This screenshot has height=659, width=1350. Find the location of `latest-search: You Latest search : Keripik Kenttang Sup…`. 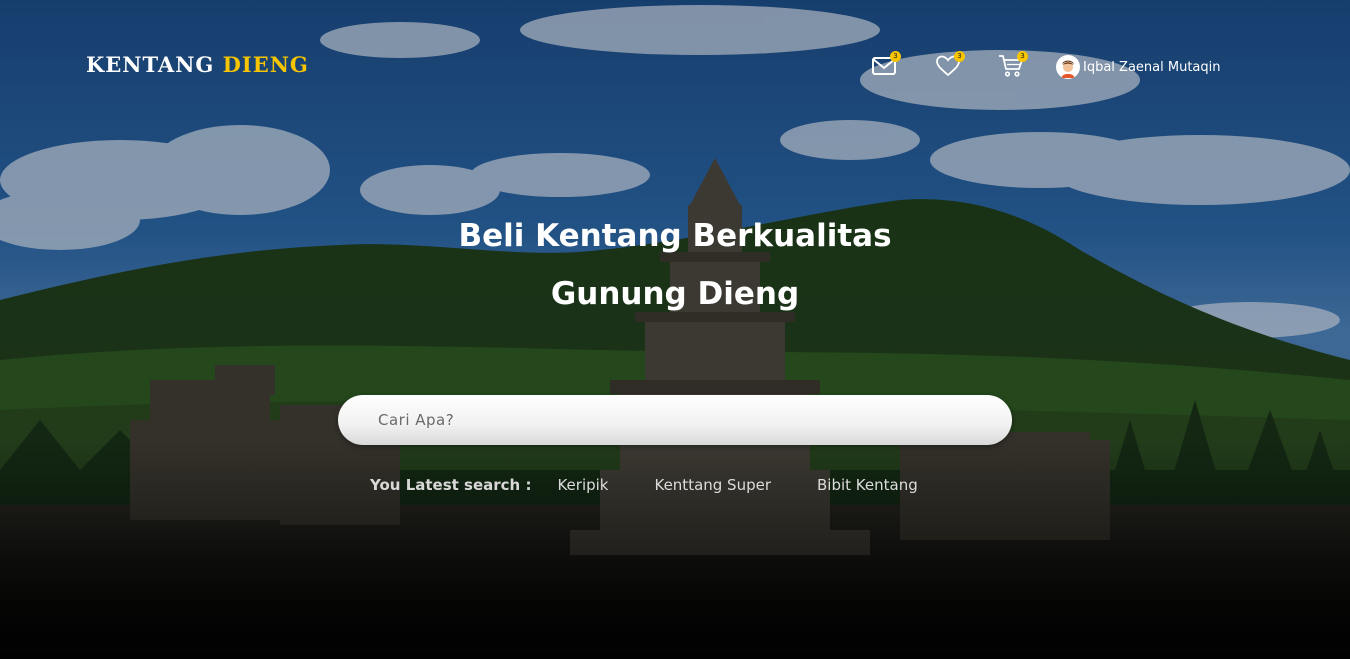

latest-search: You Latest search : Keripik Kenttang Sup… is located at coordinates (644, 485).